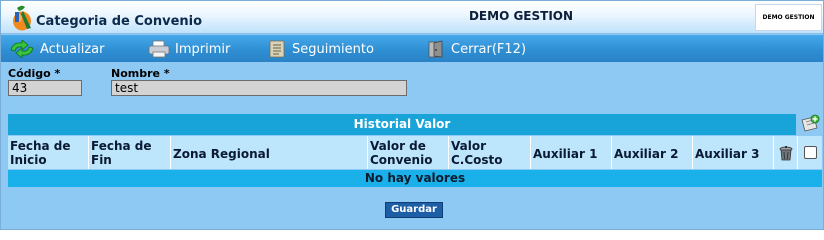 Image resolution: width=824 pixels, height=240 pixels. What do you see at coordinates (130, 152) in the screenshot?
I see `col-fecha-fin: Fecha de Fin` at bounding box center [130, 152].